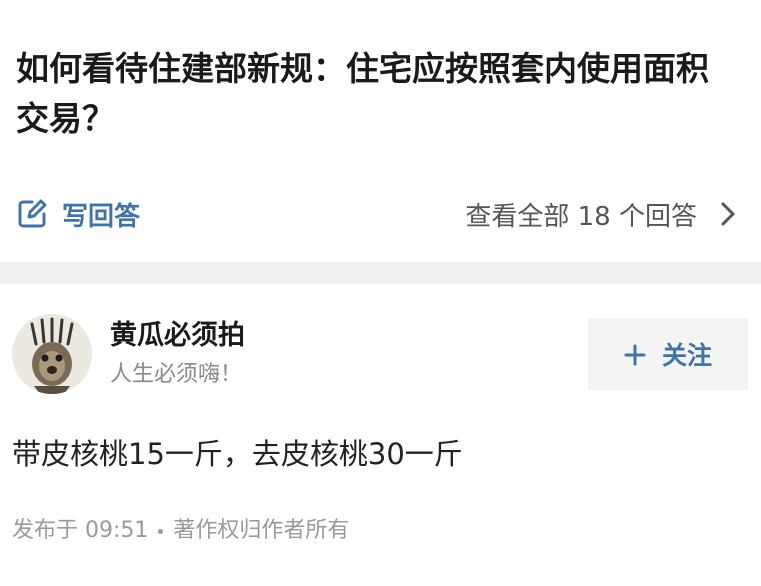  What do you see at coordinates (161, 531) in the screenshot?
I see `meta-separator-dot` at bounding box center [161, 531].